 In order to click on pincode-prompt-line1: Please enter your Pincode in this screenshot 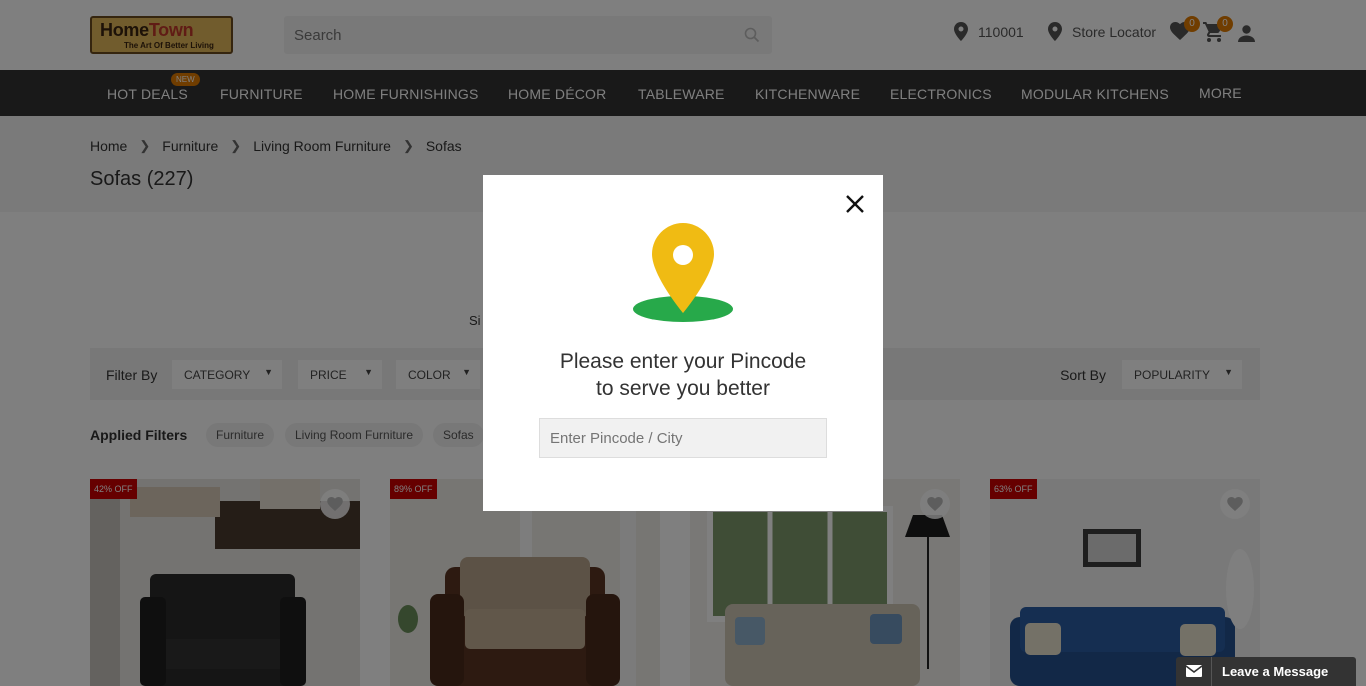, I will do `click(683, 361)`.